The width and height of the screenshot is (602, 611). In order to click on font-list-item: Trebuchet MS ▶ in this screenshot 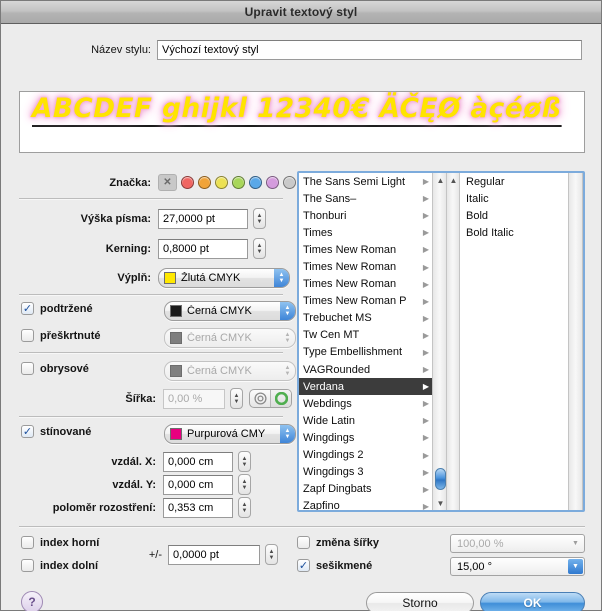, I will do `click(365, 318)`.